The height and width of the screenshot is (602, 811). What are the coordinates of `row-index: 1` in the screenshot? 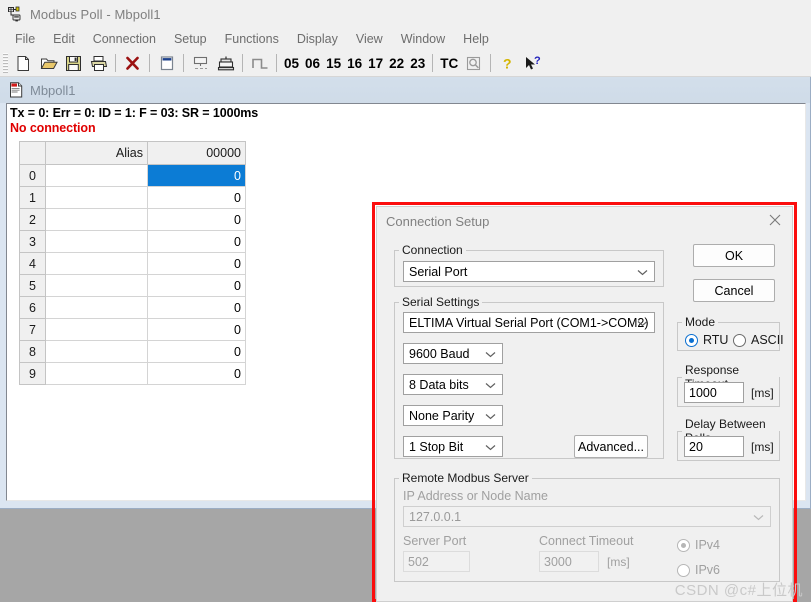 It's located at (32, 197).